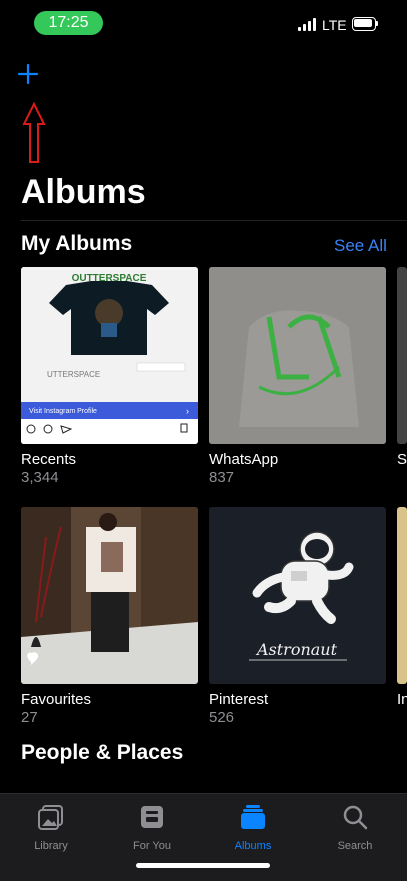 The width and height of the screenshot is (407, 881). I want to click on tab-albums-label: Albums, so click(253, 846).